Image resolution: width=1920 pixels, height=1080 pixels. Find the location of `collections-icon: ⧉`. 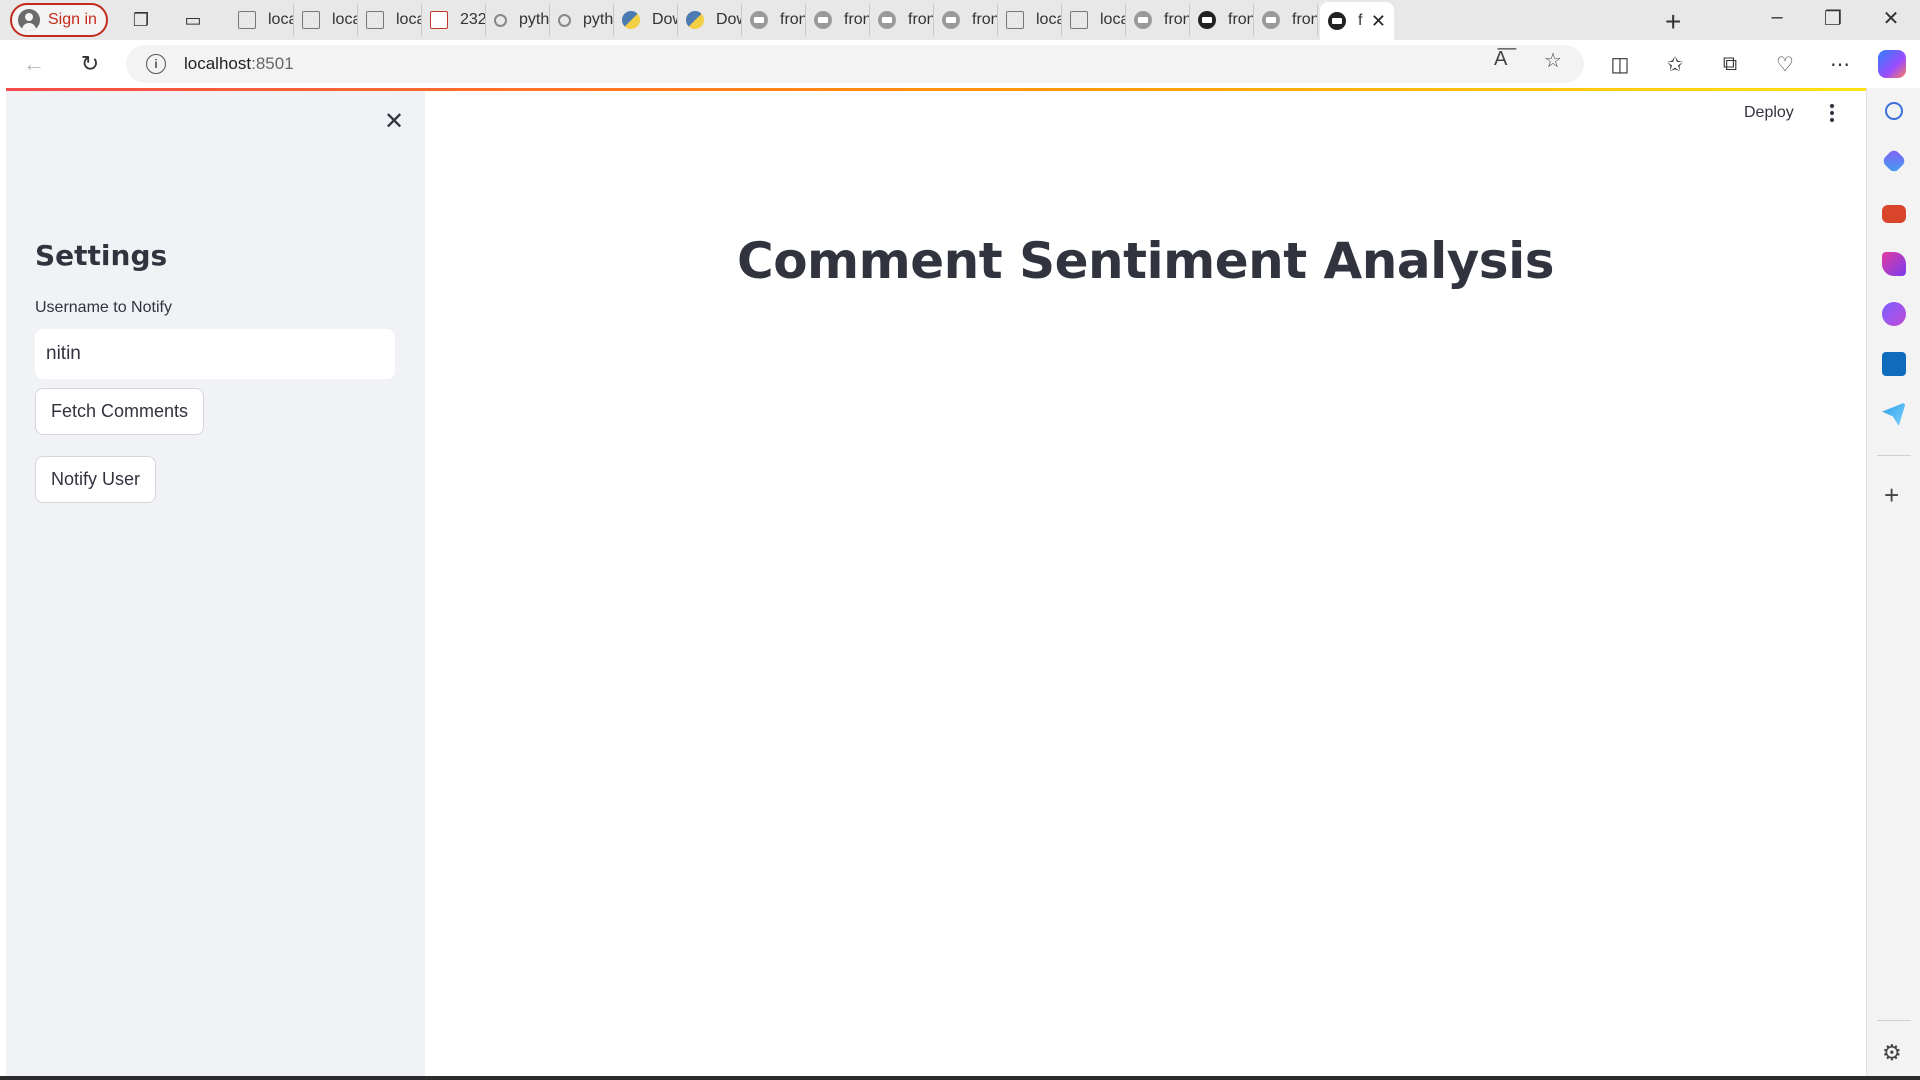

collections-icon: ⧉ is located at coordinates (1730, 64).